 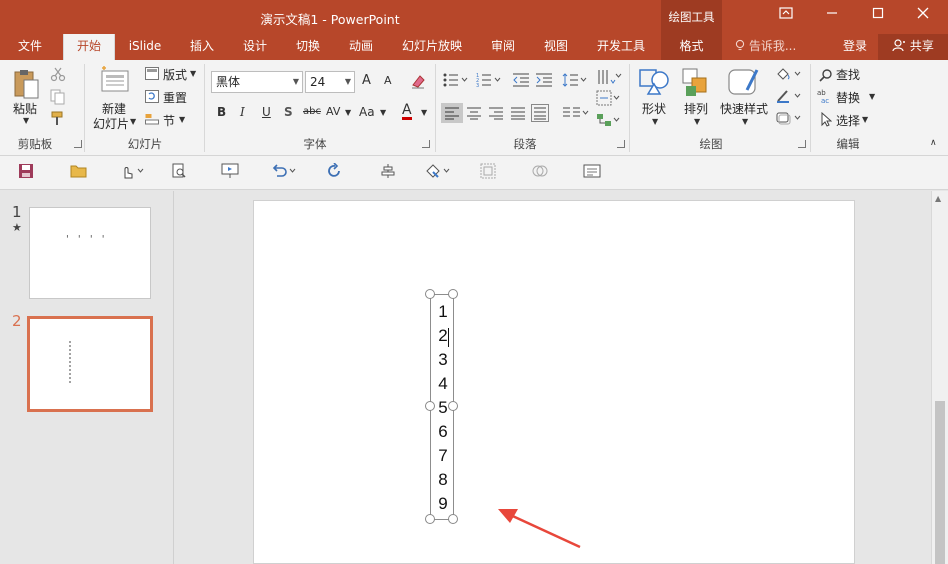 What do you see at coordinates (133, 121) in the screenshot?
I see `new-slide-dropdown-icon: ▼` at bounding box center [133, 121].